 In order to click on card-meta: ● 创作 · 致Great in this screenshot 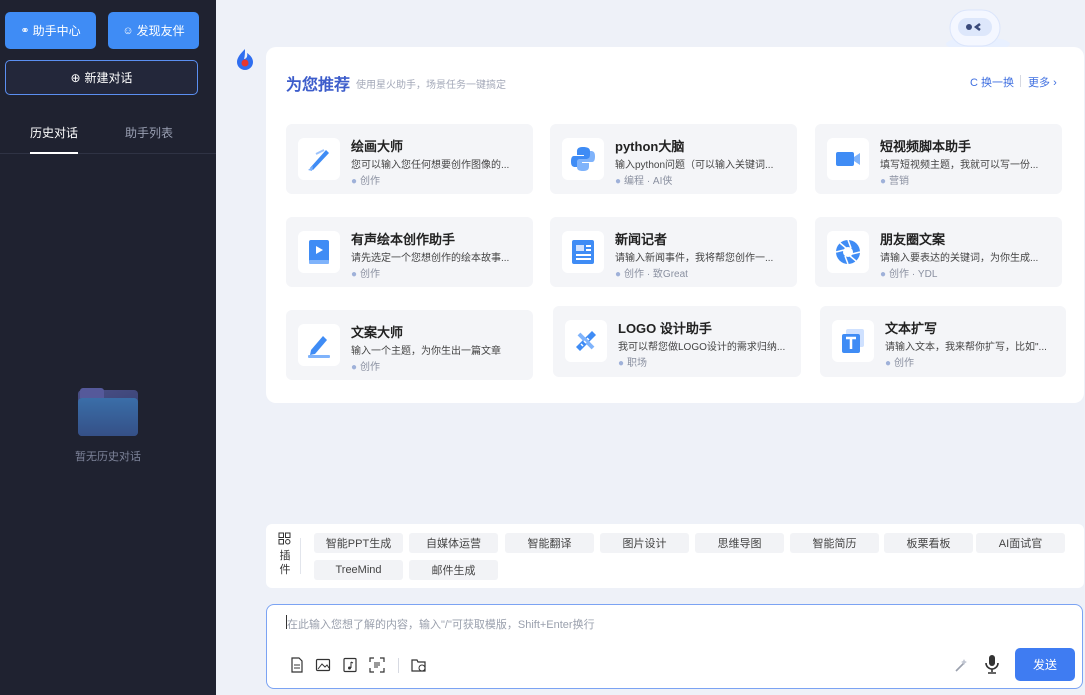, I will do `click(651, 272)`.